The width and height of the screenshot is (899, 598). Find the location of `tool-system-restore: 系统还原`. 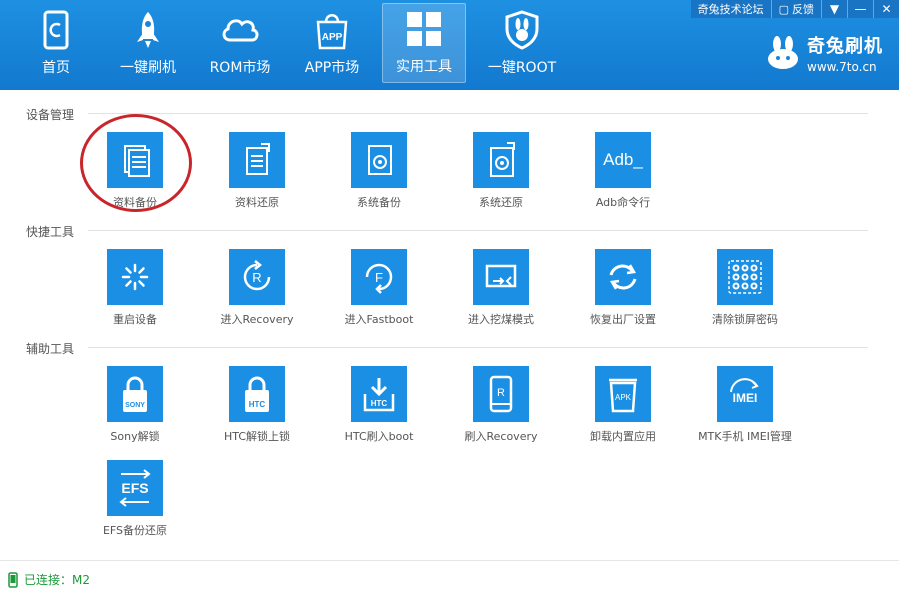

tool-system-restore: 系统还原 is located at coordinates (501, 171).